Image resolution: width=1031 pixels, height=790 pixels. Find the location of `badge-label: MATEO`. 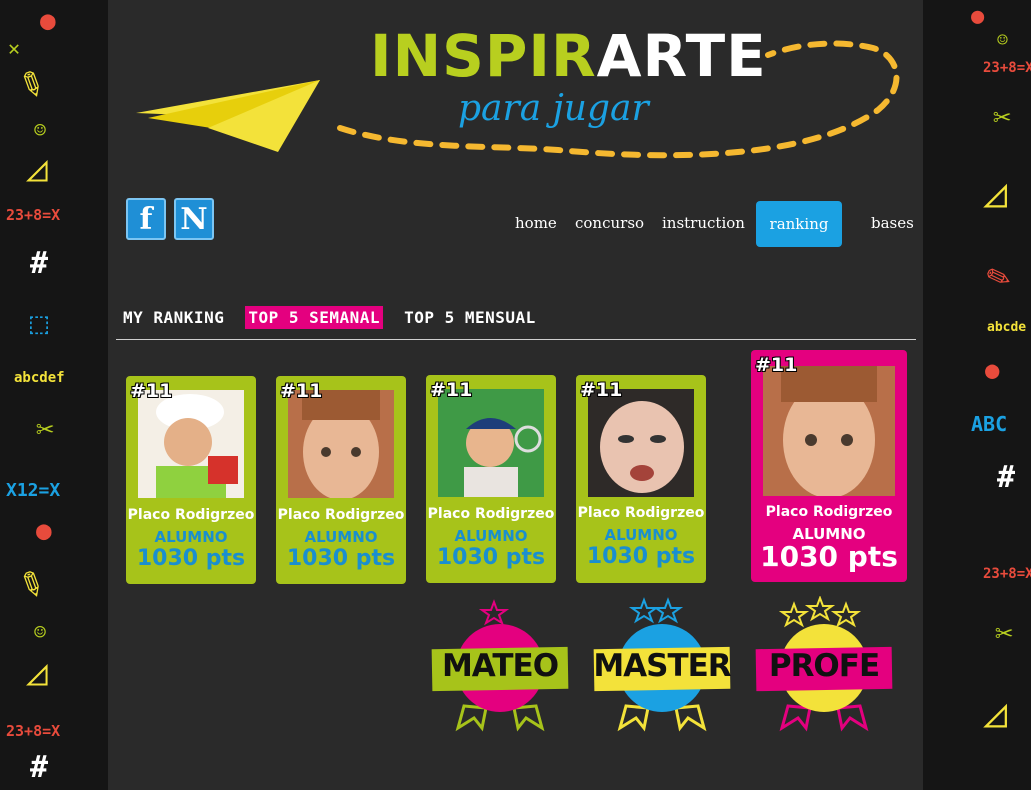

badge-label: MATEO is located at coordinates (500, 666).